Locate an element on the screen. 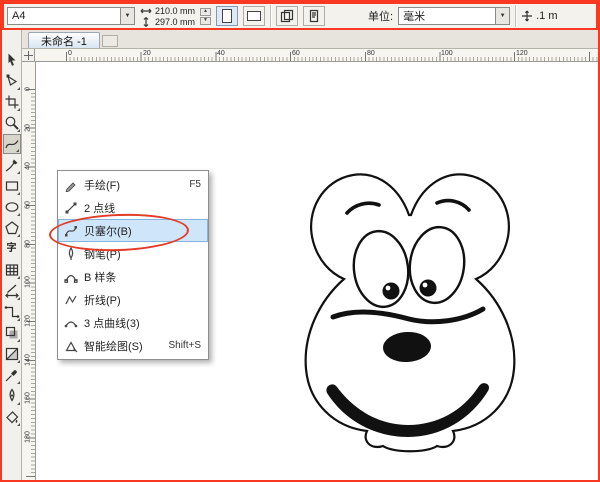 This screenshot has width=600, height=482. current-page-icon is located at coordinates (314, 16).